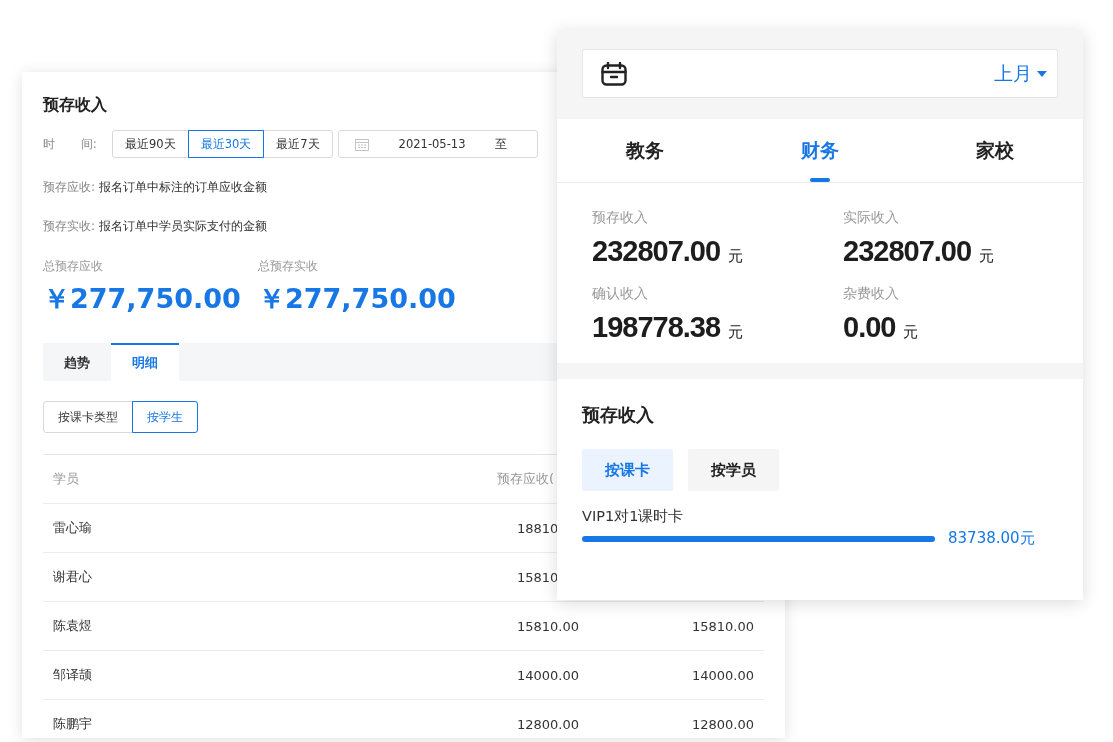 The image size is (1113, 742). Describe the element at coordinates (991, 538) in the screenshot. I see `item-amount: 83738.00元` at that location.